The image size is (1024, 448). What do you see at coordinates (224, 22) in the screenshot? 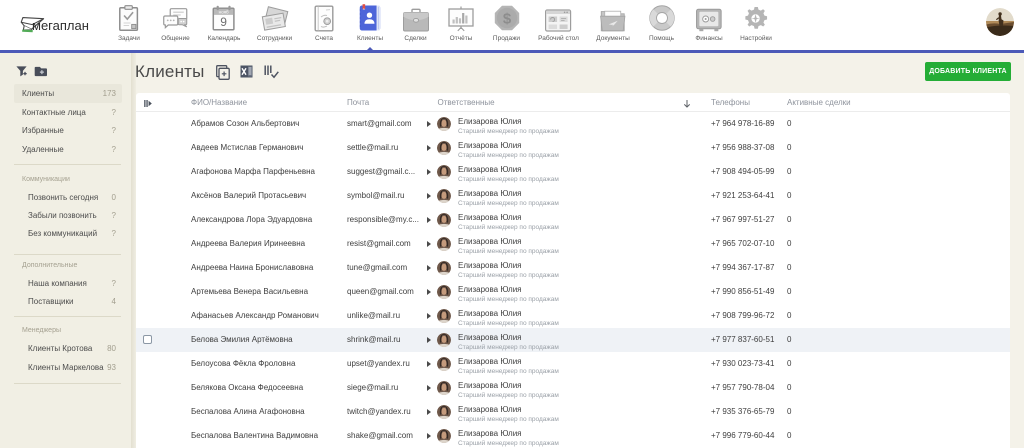
I see `svg-text: 9` at bounding box center [224, 22].